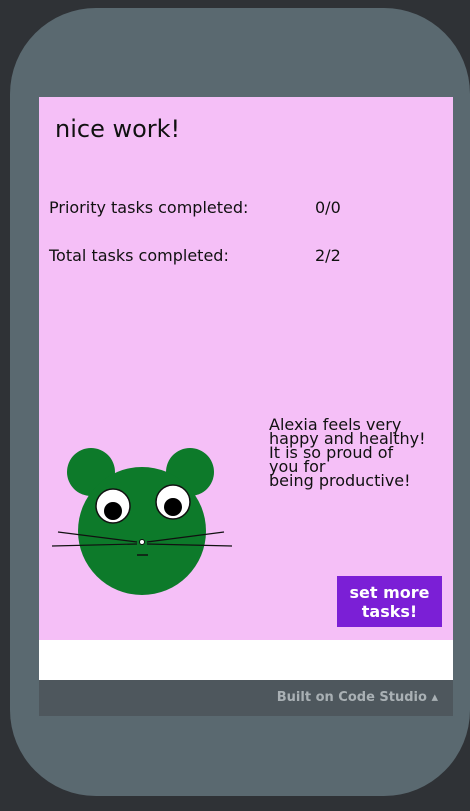  I want to click on pet-nose, so click(142, 542).